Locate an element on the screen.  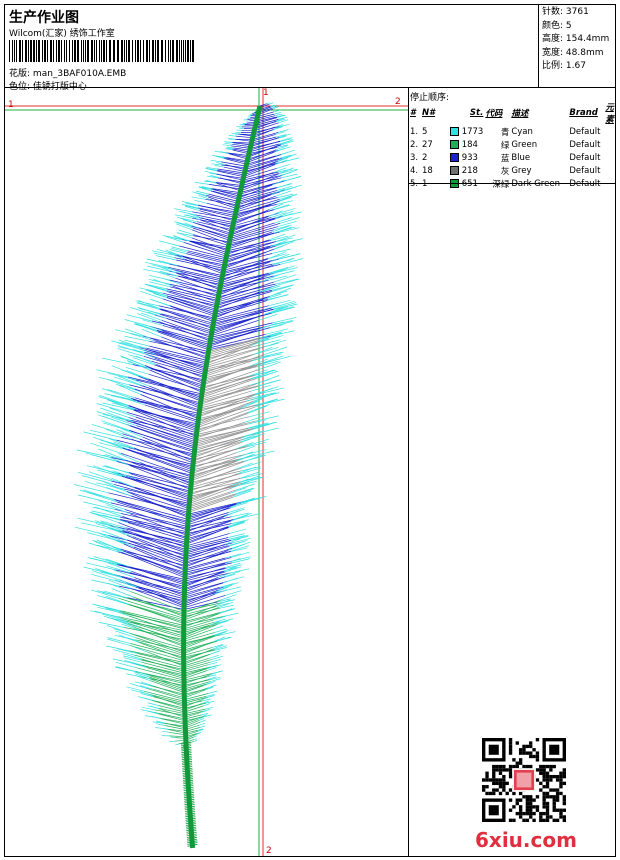
row-code: 蓝 is located at coordinates (505, 158).